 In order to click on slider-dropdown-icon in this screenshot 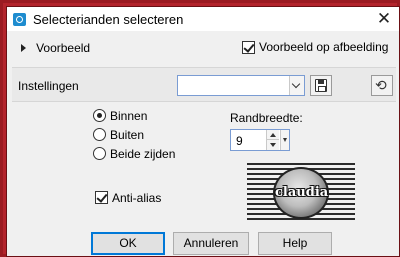, I will do `click(284, 140)`.